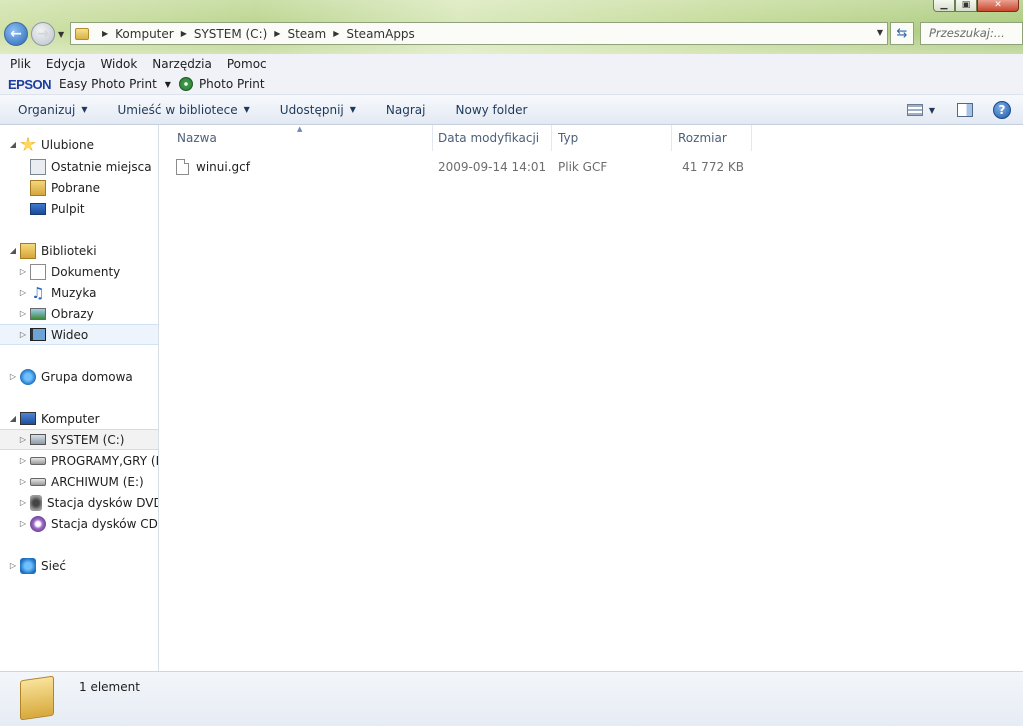 The height and width of the screenshot is (726, 1023). I want to click on refresh-button: ⇆, so click(902, 33).